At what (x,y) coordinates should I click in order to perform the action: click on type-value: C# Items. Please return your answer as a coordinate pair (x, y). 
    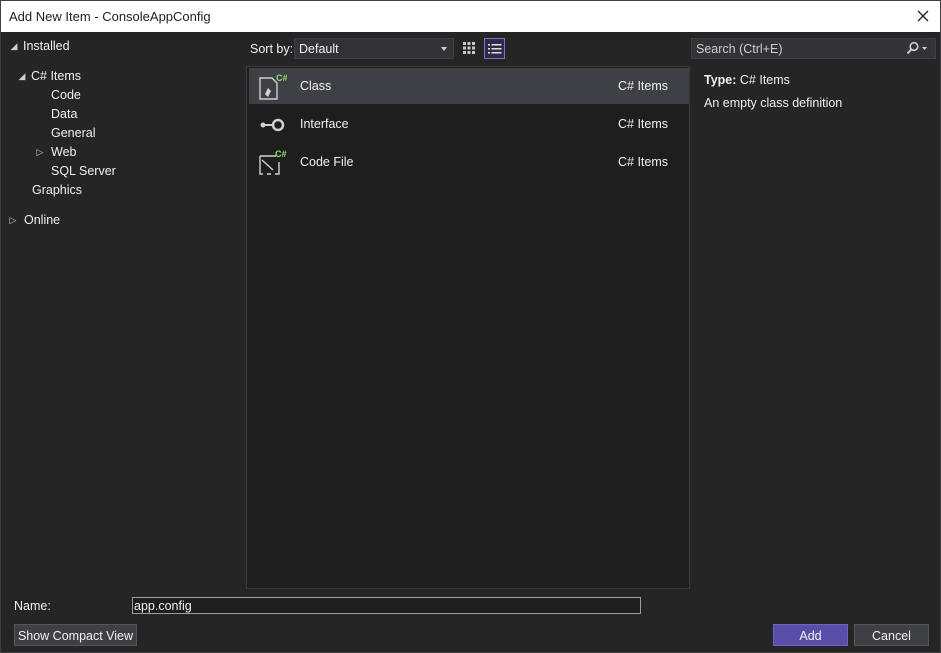
    Looking at the image, I should click on (764, 80).